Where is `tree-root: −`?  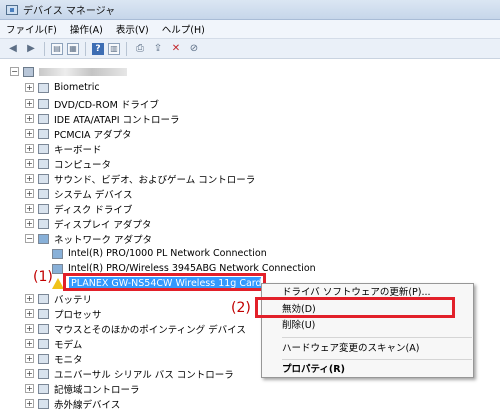
tree-root: − is located at coordinates (68, 71).